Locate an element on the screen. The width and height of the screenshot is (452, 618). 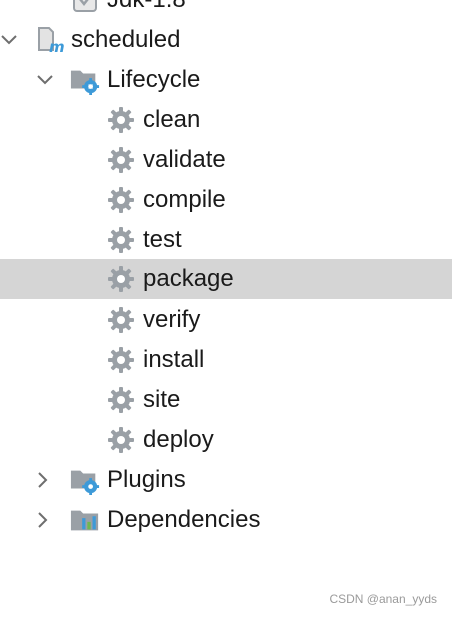
lifecycle-phase-install: install is located at coordinates (226, 360).